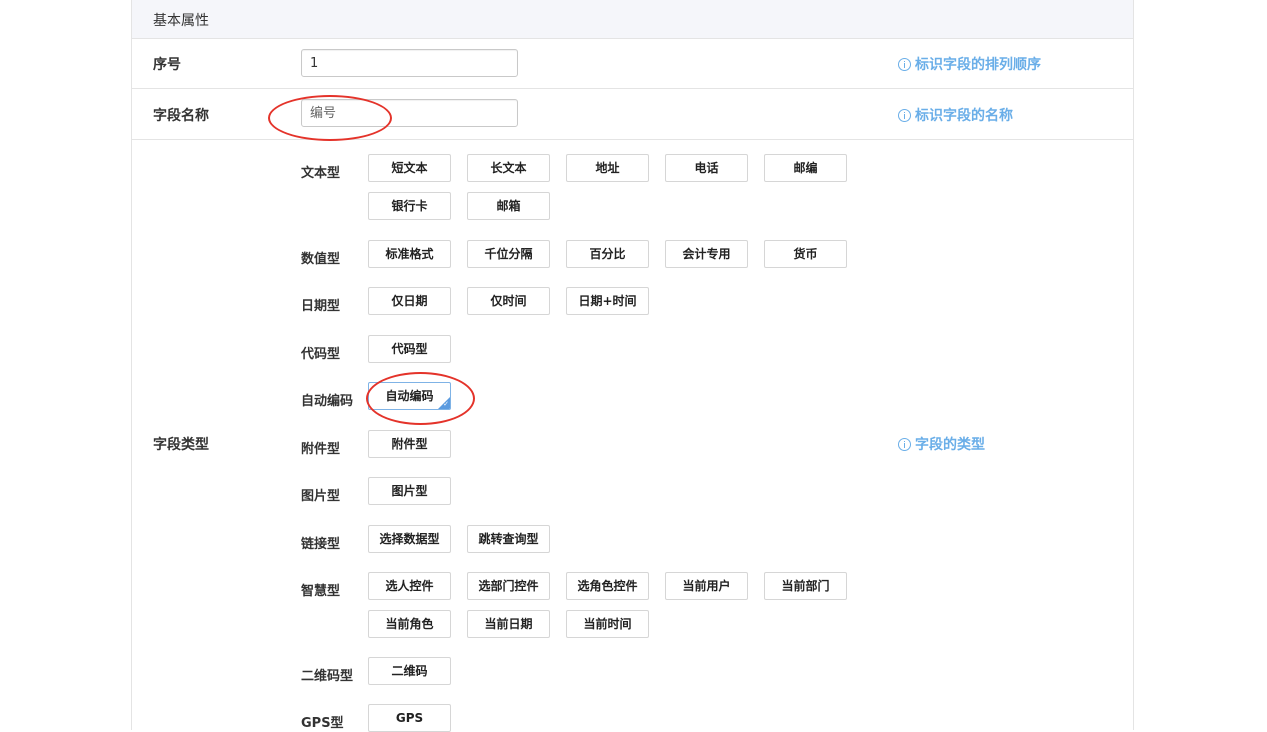 This screenshot has width=1267, height=732. I want to click on type-category-label: 文本型, so click(321, 173).